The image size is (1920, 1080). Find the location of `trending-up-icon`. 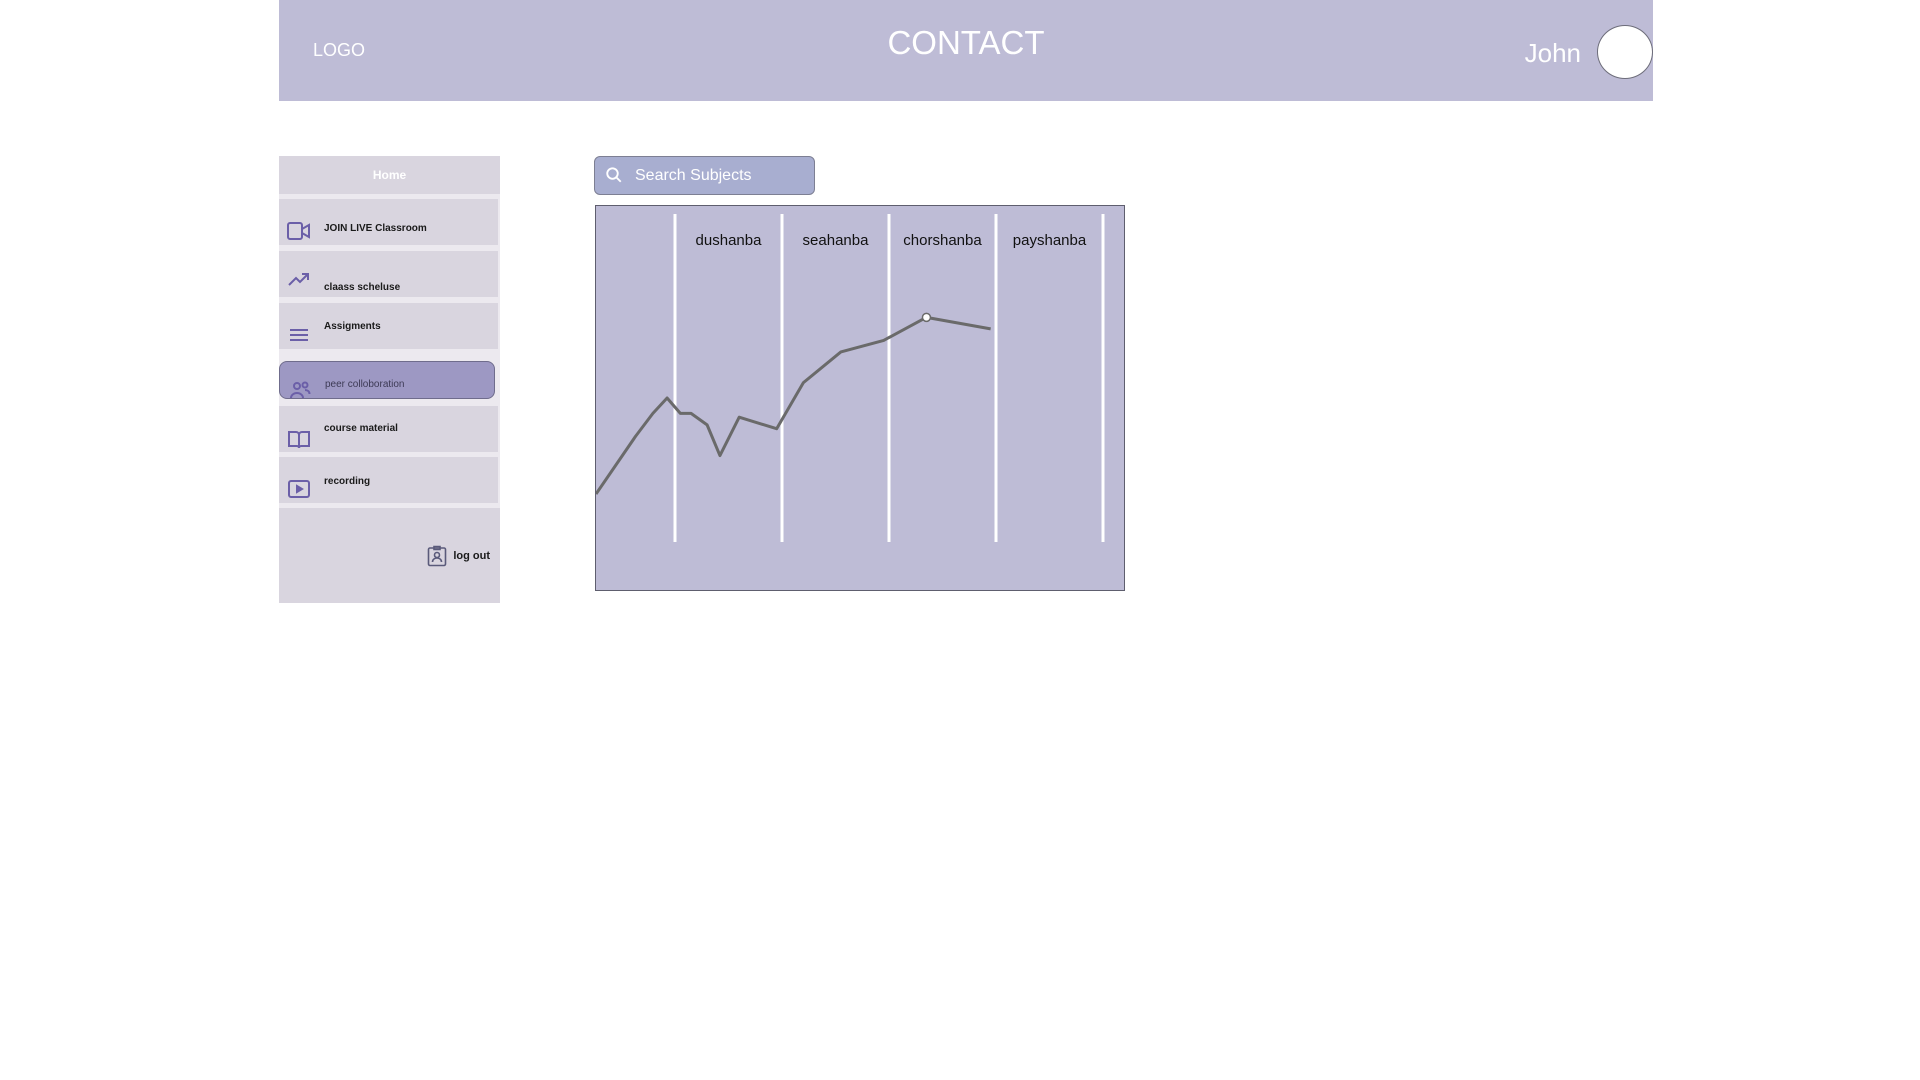

trending-up-icon is located at coordinates (299, 280).